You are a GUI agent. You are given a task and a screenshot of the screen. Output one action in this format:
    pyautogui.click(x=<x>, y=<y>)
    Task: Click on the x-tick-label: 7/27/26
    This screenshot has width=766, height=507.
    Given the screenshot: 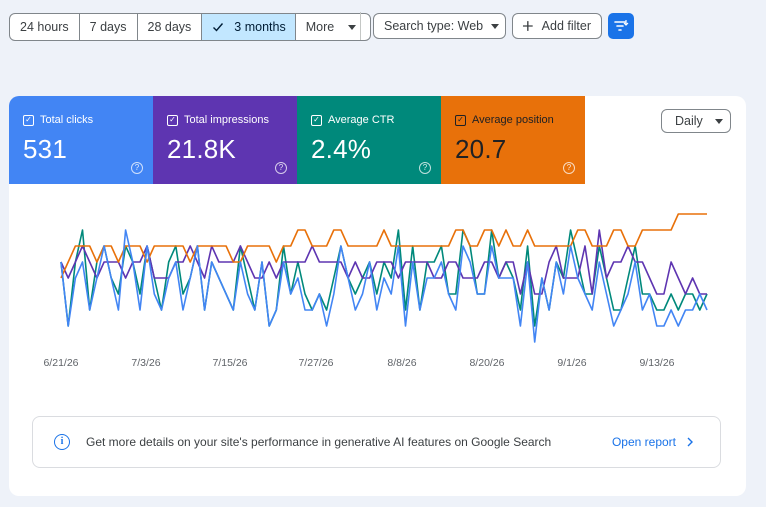 What is the action you would take?
    pyautogui.click(x=315, y=363)
    